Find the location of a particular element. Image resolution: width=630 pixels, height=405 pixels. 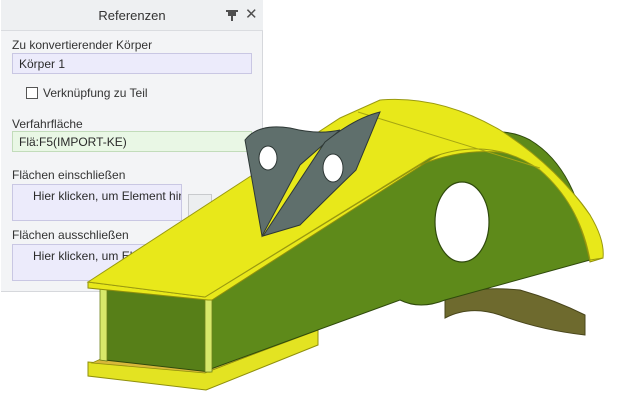

lower-saddle is located at coordinates (515, 312).